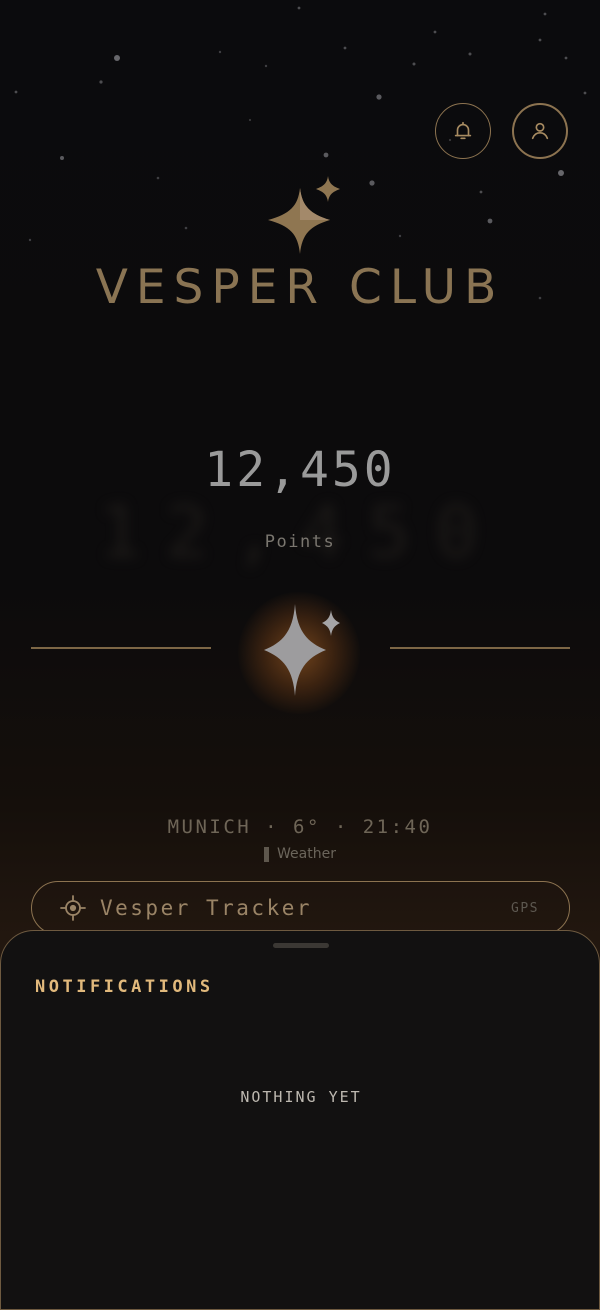 Image resolution: width=600 pixels, height=1310 pixels. I want to click on weather-link: Weather, so click(300, 854).